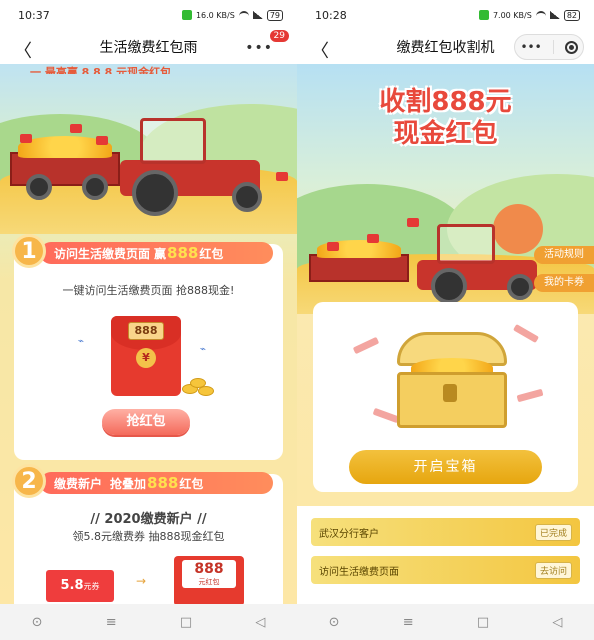  I want to click on status-time: 10:28, so click(331, 15).